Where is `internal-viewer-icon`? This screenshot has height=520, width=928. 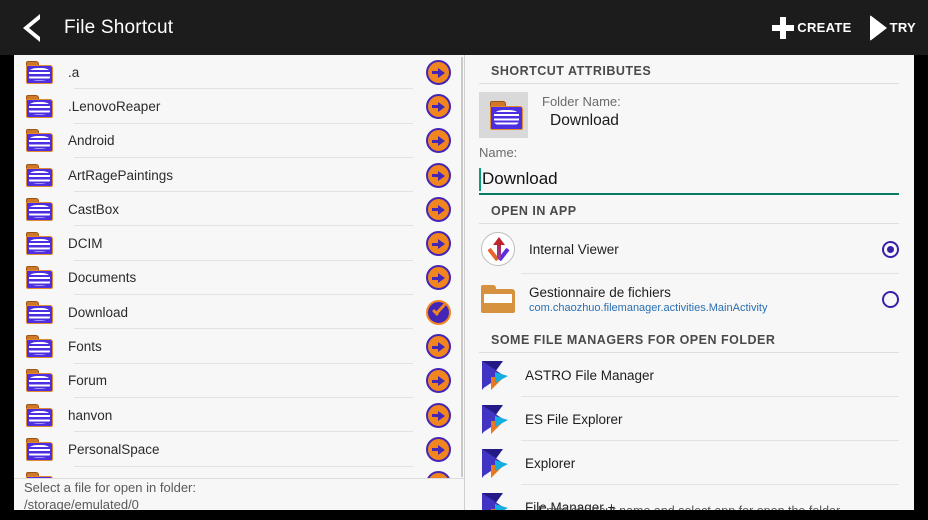 internal-viewer-icon is located at coordinates (498, 249).